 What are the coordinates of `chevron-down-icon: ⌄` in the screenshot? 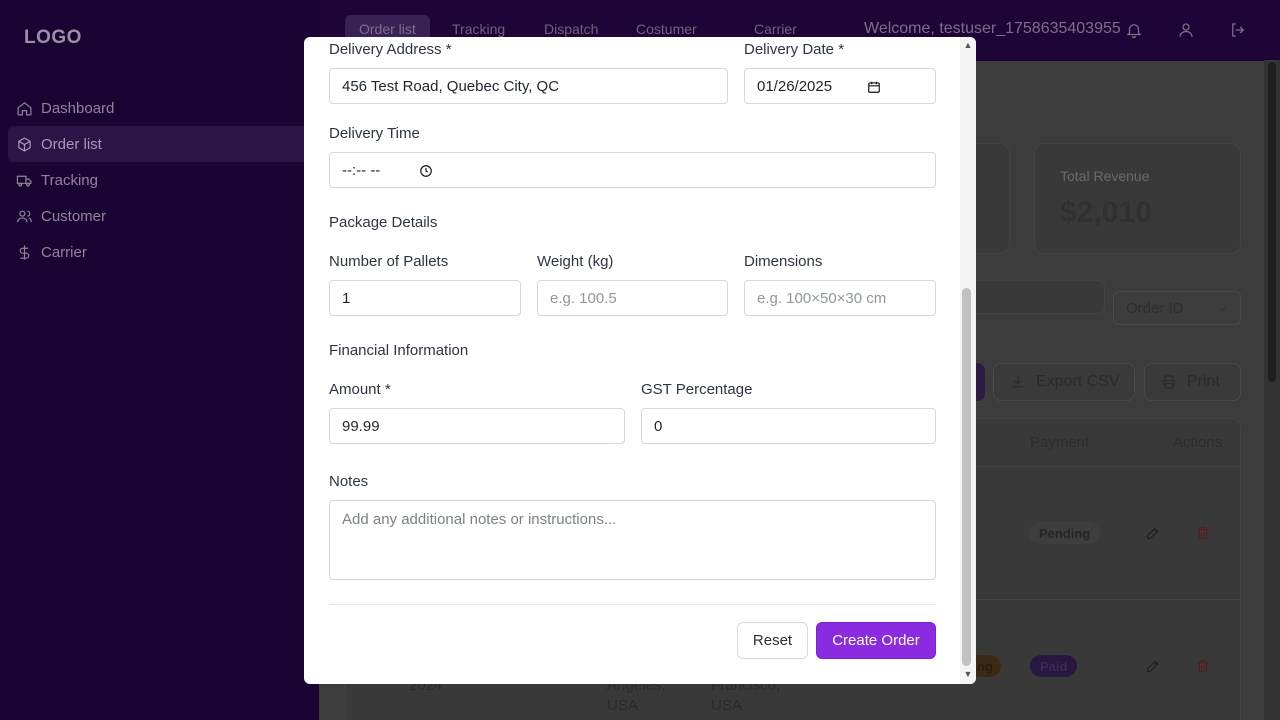 It's located at (1222, 307).